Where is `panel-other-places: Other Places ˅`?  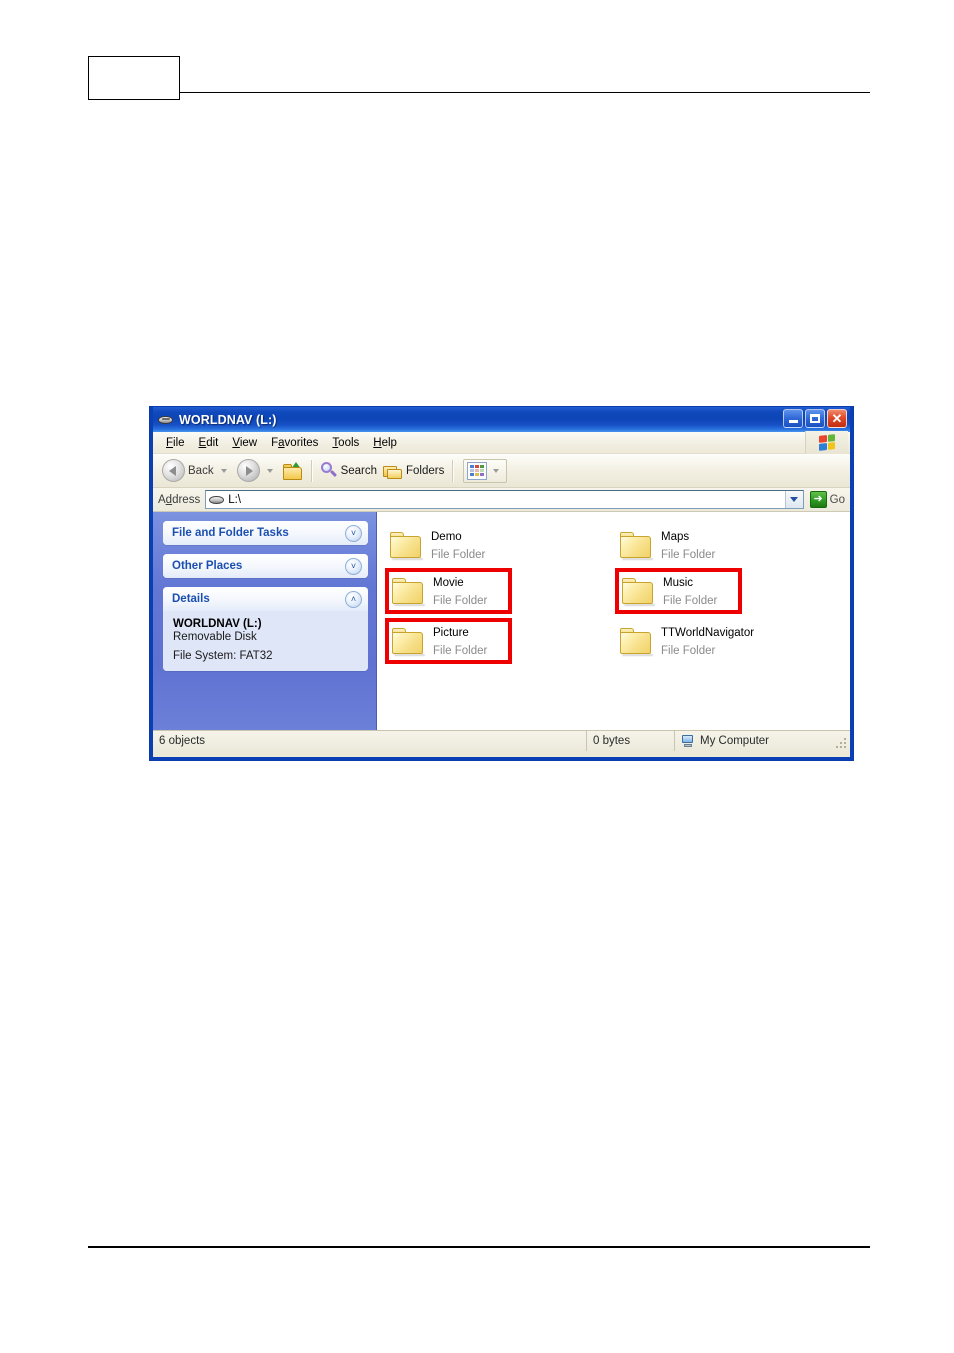
panel-other-places: Other Places ˅ is located at coordinates (265, 566).